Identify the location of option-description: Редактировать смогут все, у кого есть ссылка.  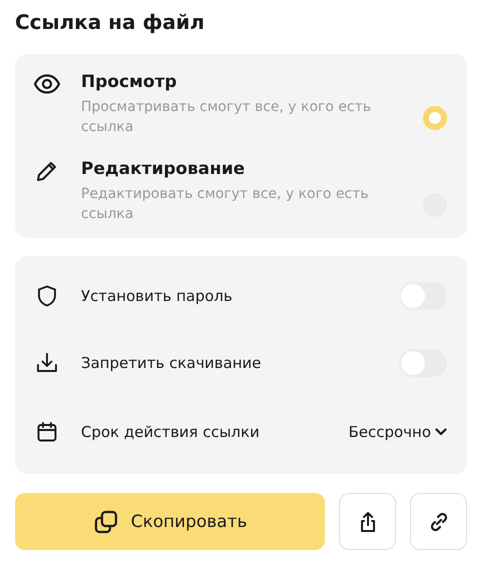
(225, 204).